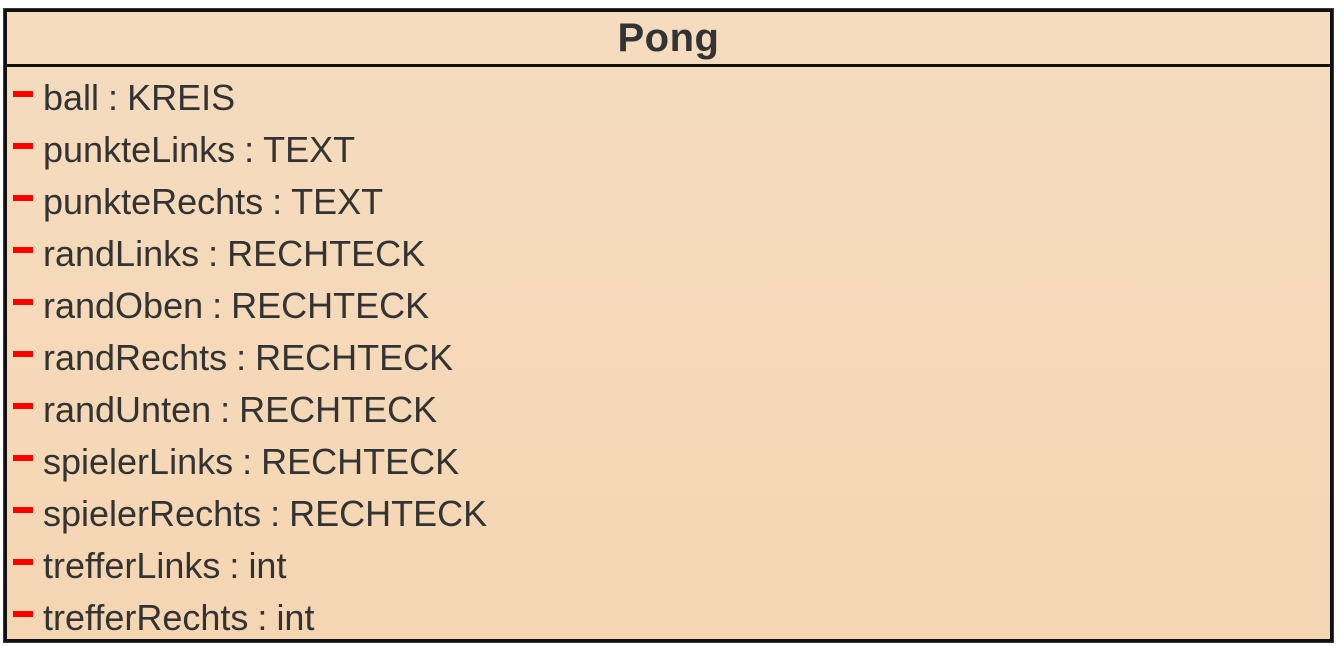 The height and width of the screenshot is (646, 1339). I want to click on class-header: Pong, so click(668, 39).